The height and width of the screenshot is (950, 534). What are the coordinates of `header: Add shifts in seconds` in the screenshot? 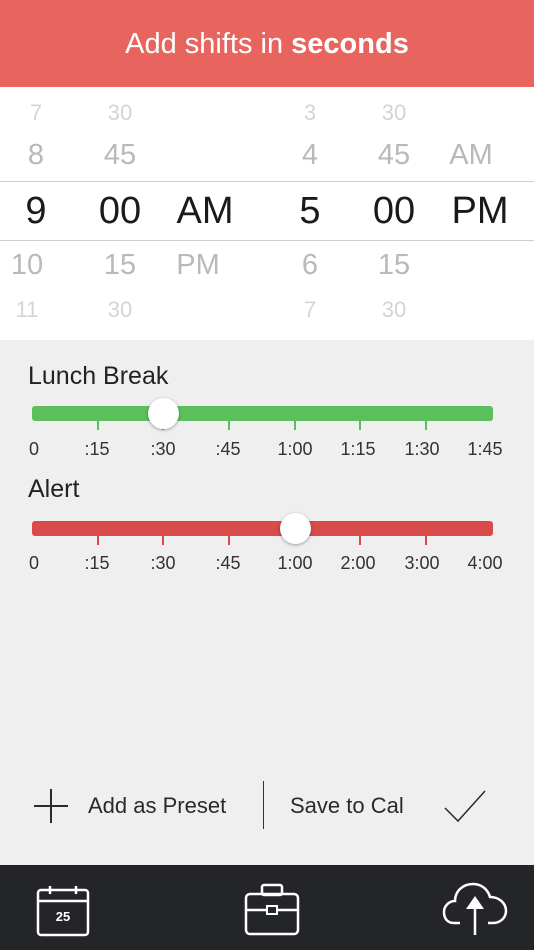 It's located at (267, 43).